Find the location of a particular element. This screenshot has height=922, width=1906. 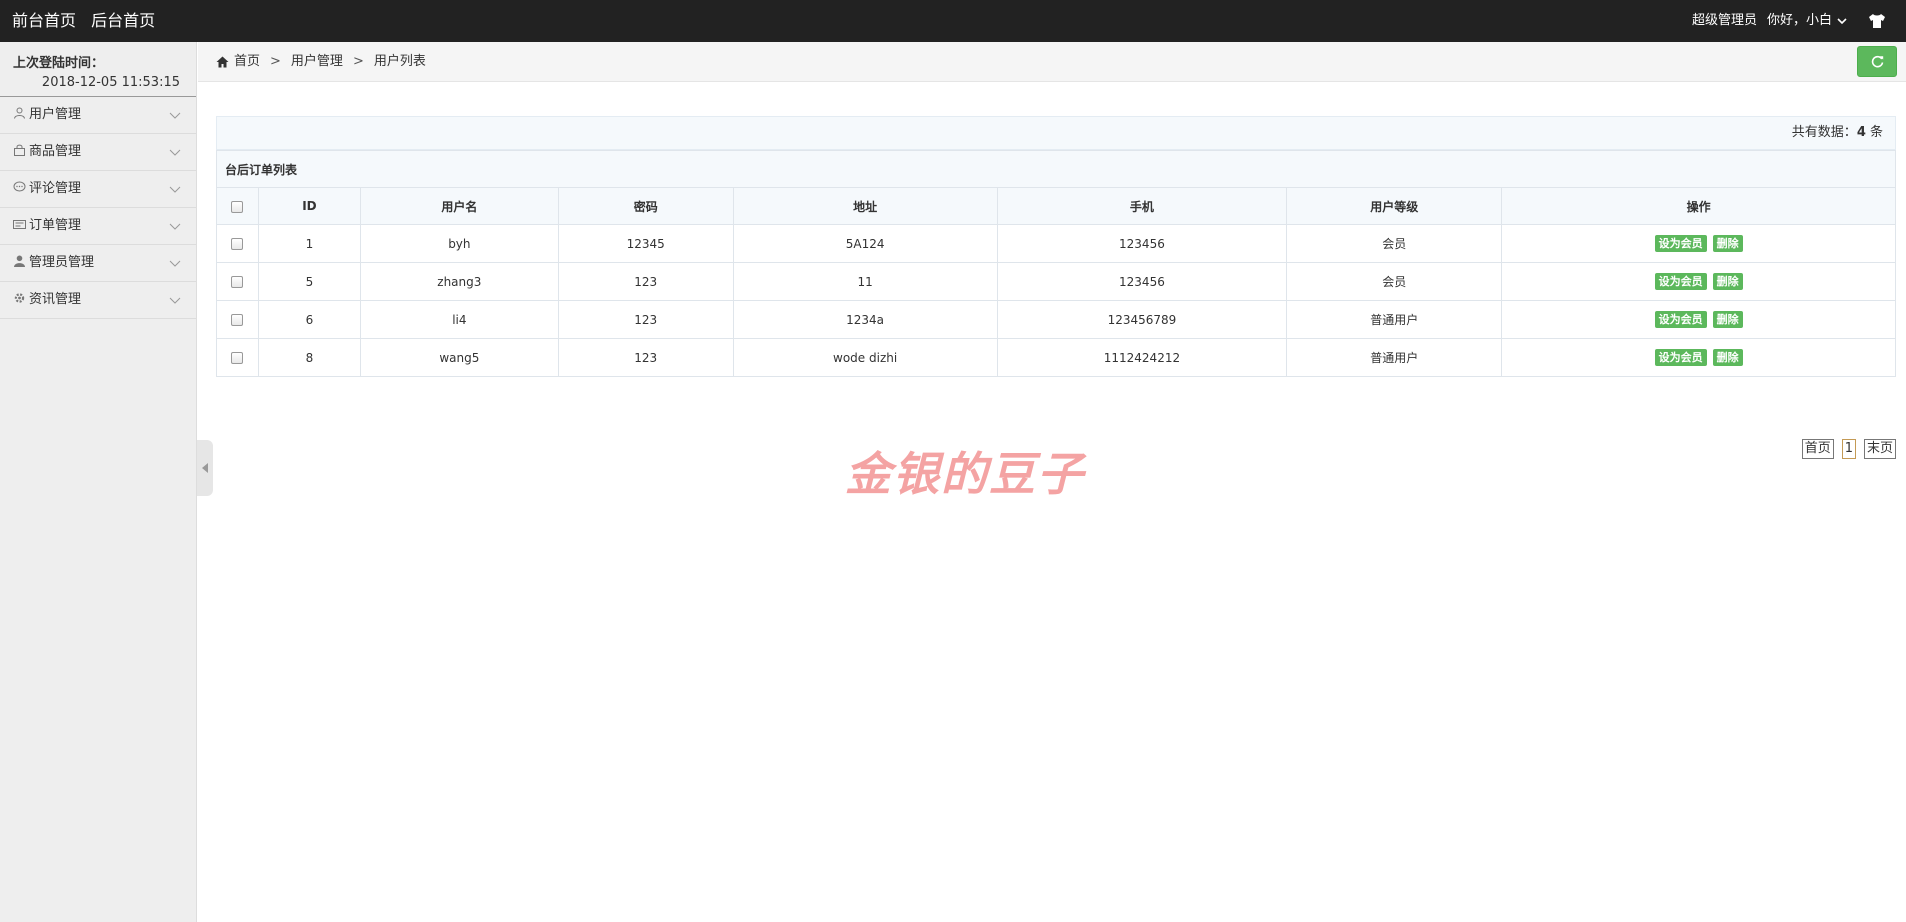

user-solid-icon is located at coordinates (19, 261).